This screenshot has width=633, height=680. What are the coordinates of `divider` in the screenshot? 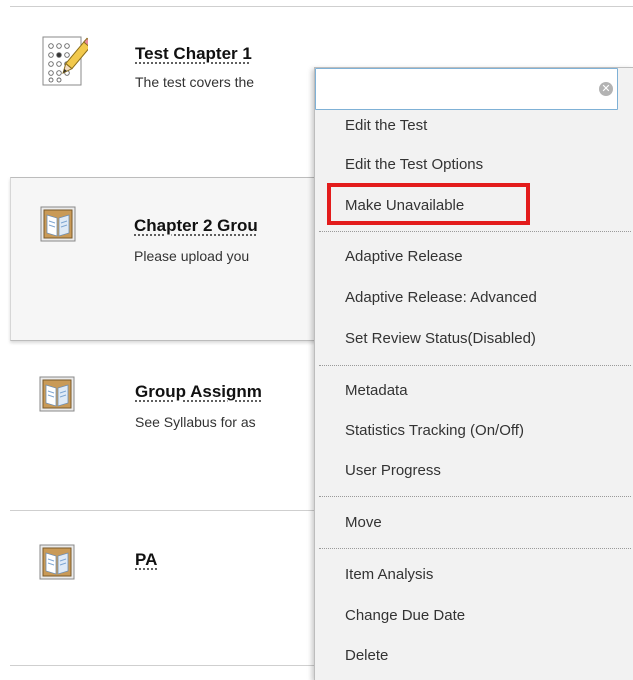 It's located at (321, 6).